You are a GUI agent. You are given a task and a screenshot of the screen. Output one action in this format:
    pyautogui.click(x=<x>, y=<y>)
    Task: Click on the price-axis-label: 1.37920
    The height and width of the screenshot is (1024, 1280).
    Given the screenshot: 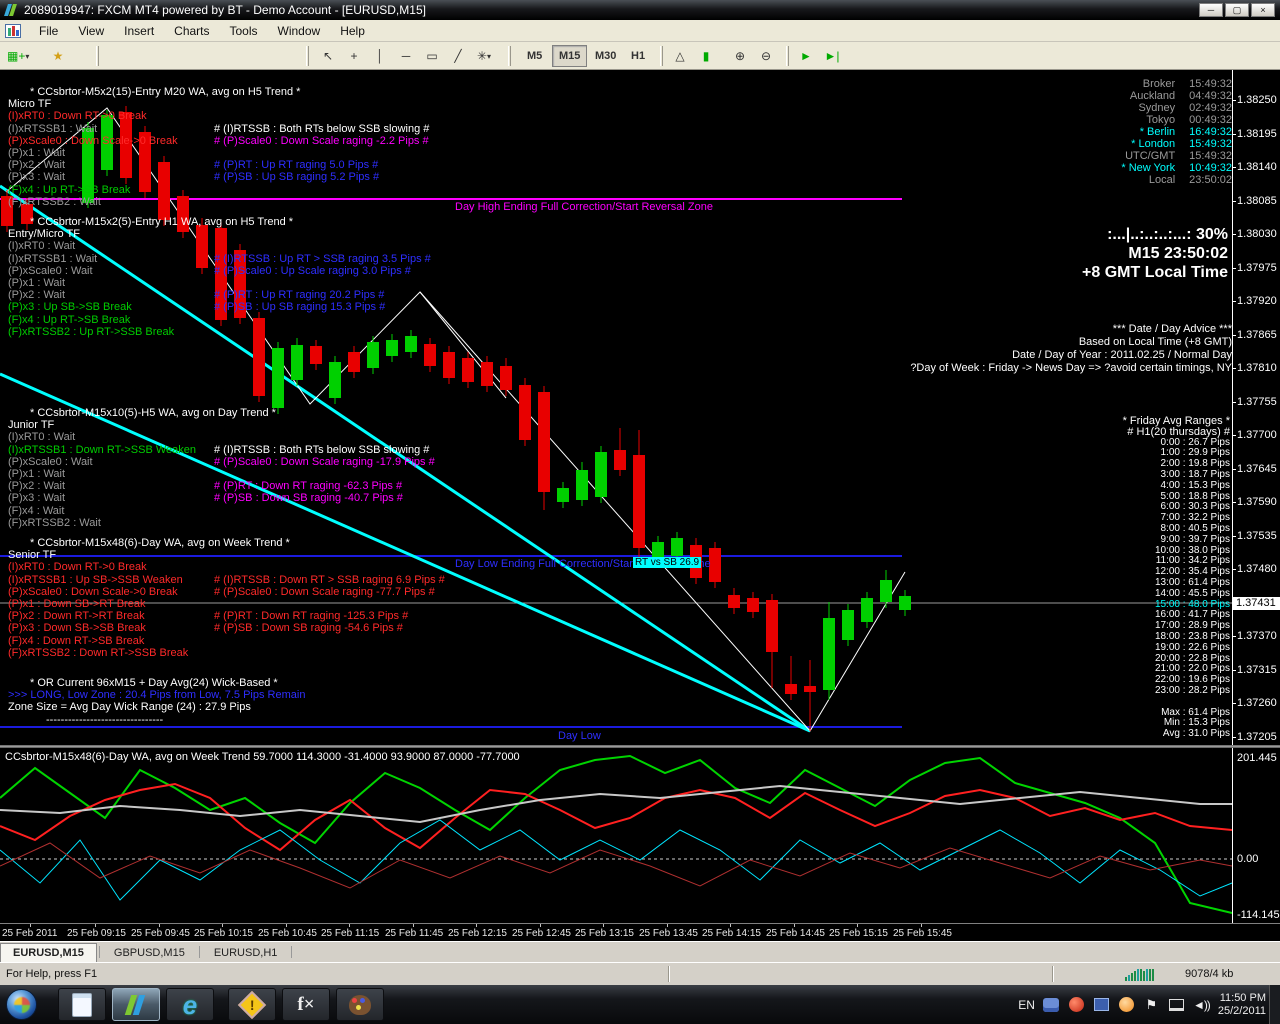 What is the action you would take?
    pyautogui.click(x=1257, y=301)
    